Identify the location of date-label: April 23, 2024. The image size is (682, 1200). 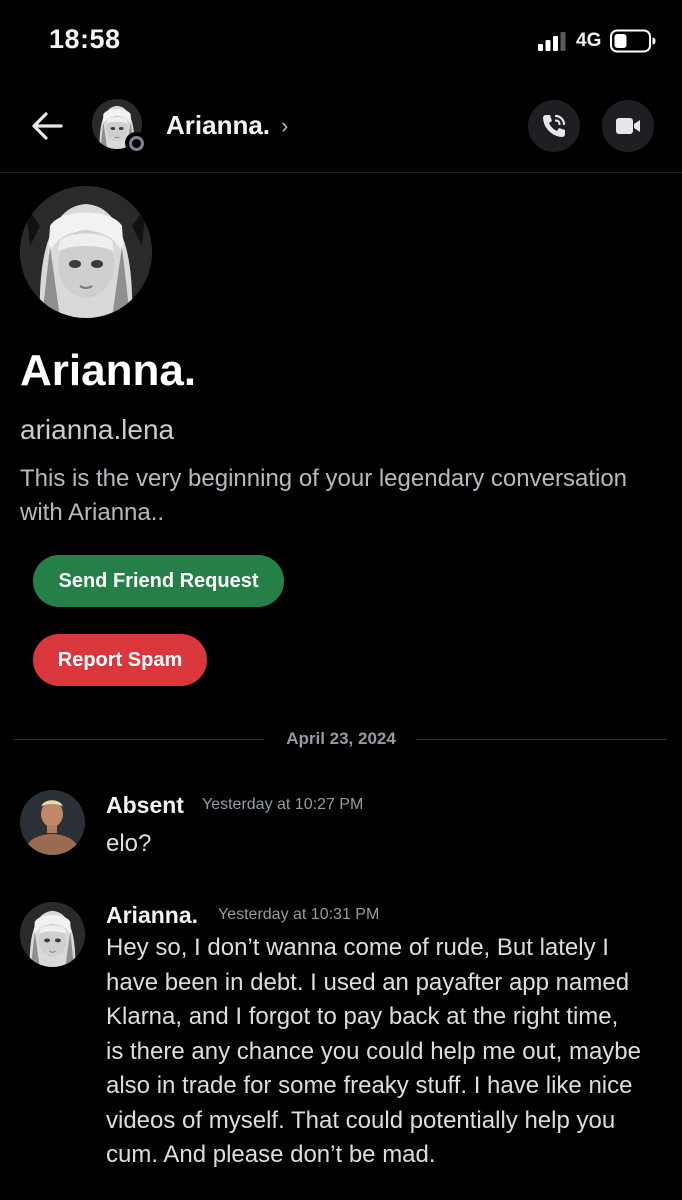
(341, 738).